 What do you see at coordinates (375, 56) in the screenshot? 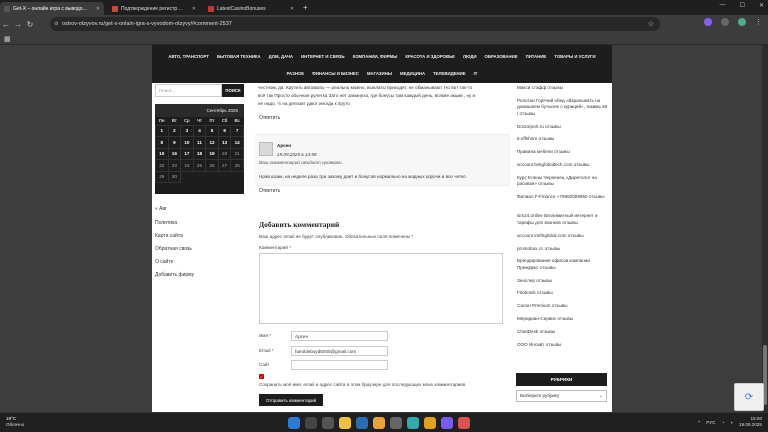
I see `nav-item: КОМПАНИИ, ФИРМЫ` at bounding box center [375, 56].